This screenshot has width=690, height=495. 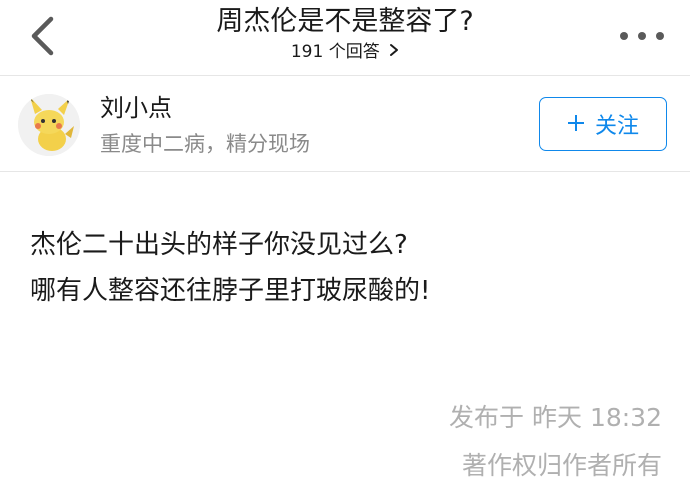 I want to click on plus-icon, so click(x=576, y=124).